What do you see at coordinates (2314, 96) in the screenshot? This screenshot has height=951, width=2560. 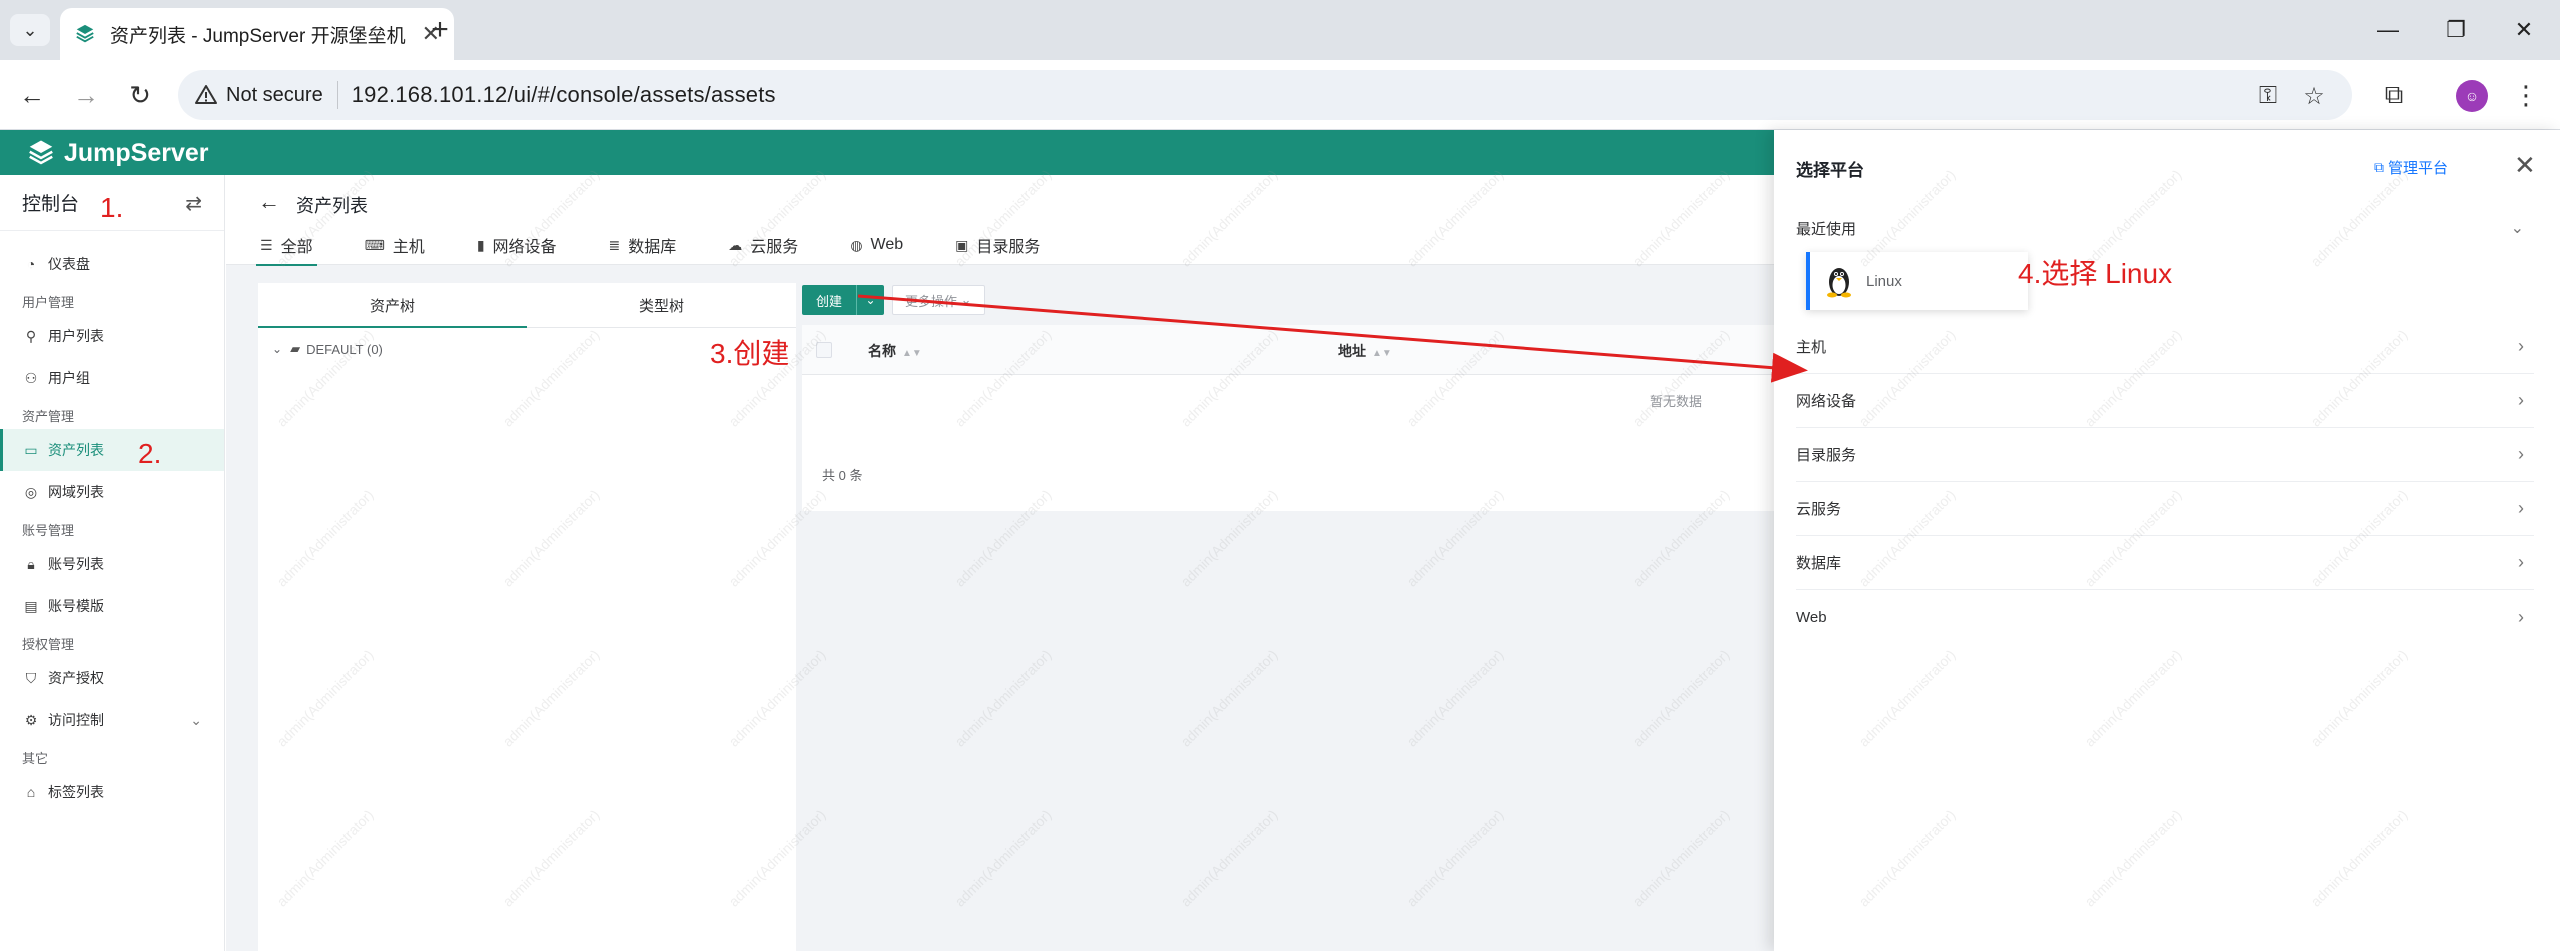 I see `bookmark-star-icon: ☆` at bounding box center [2314, 96].